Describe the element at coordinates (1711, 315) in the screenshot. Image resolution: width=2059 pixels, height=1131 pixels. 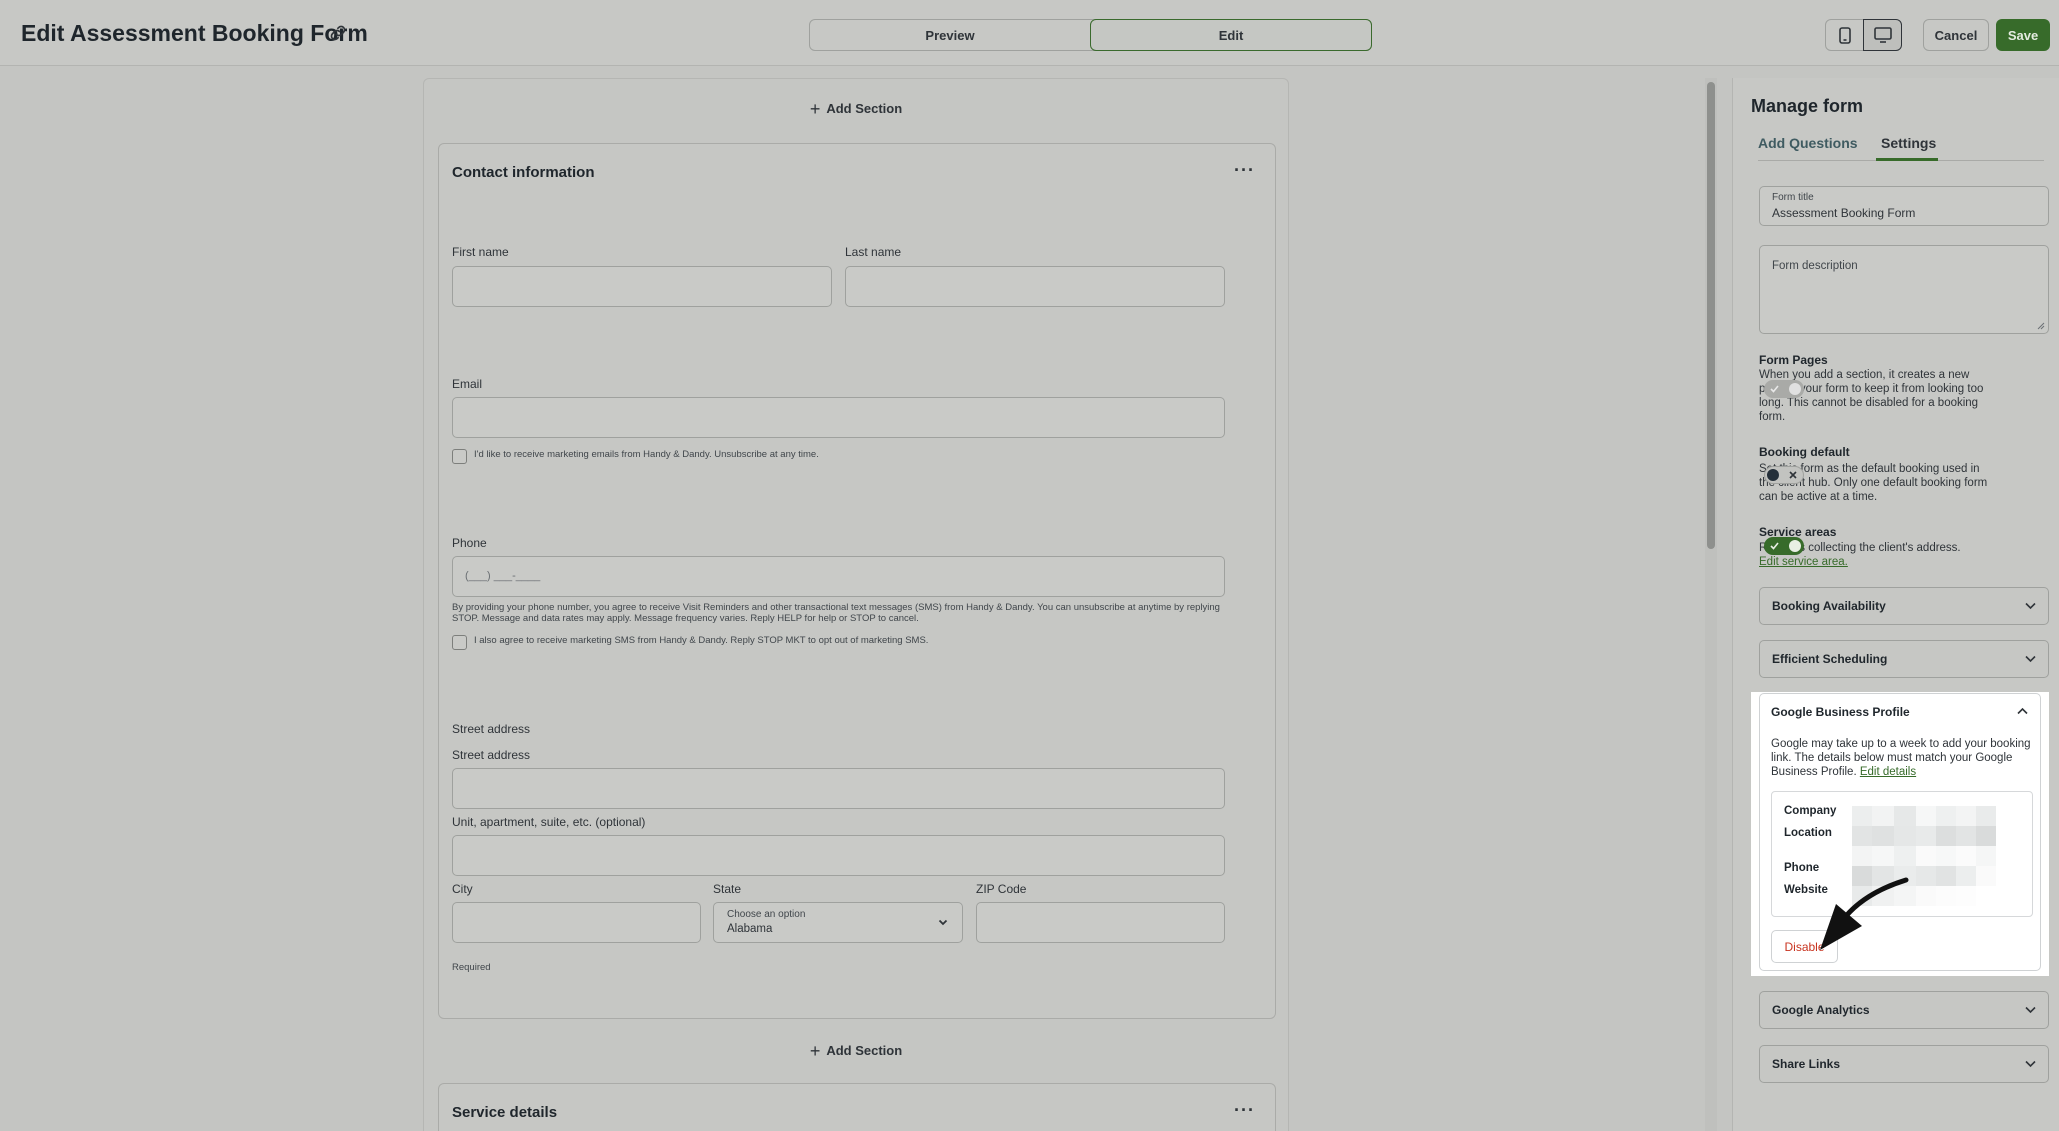
I see `canvas-scrollbar-thumb` at that location.